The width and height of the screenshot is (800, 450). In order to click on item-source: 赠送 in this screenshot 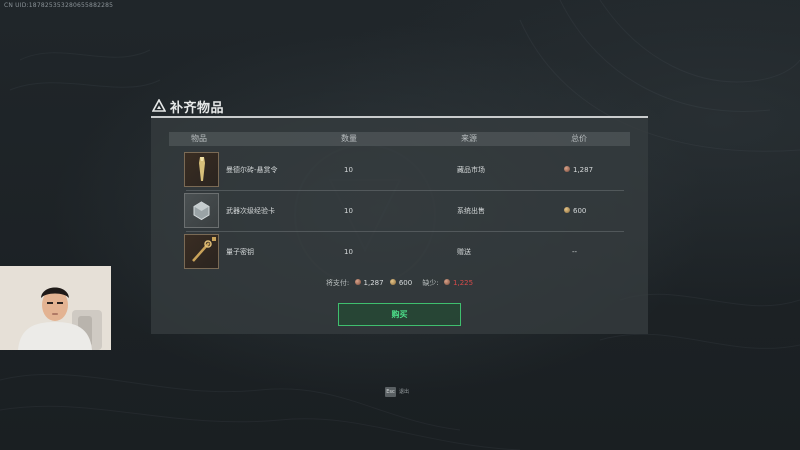, I will do `click(464, 252)`.